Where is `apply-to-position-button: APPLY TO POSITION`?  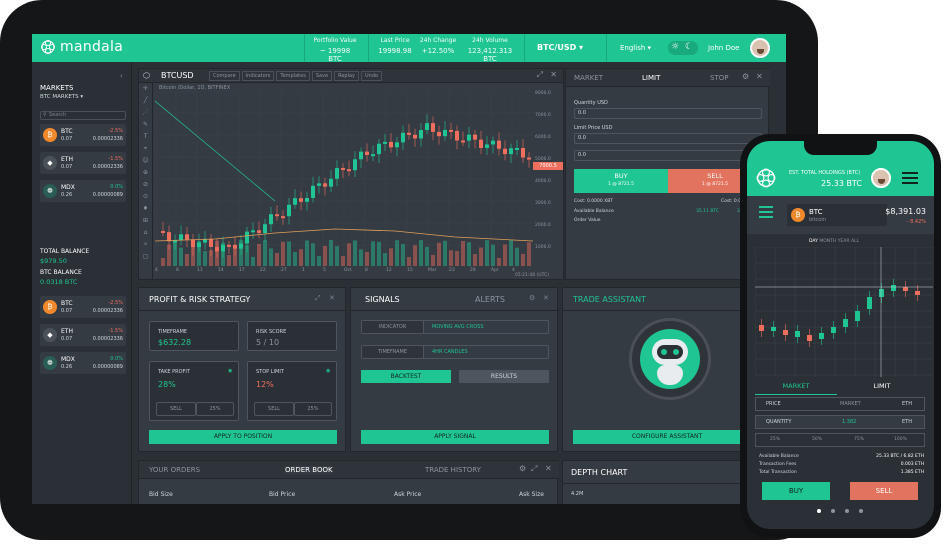
apply-to-position-button: APPLY TO POSITION is located at coordinates (243, 437).